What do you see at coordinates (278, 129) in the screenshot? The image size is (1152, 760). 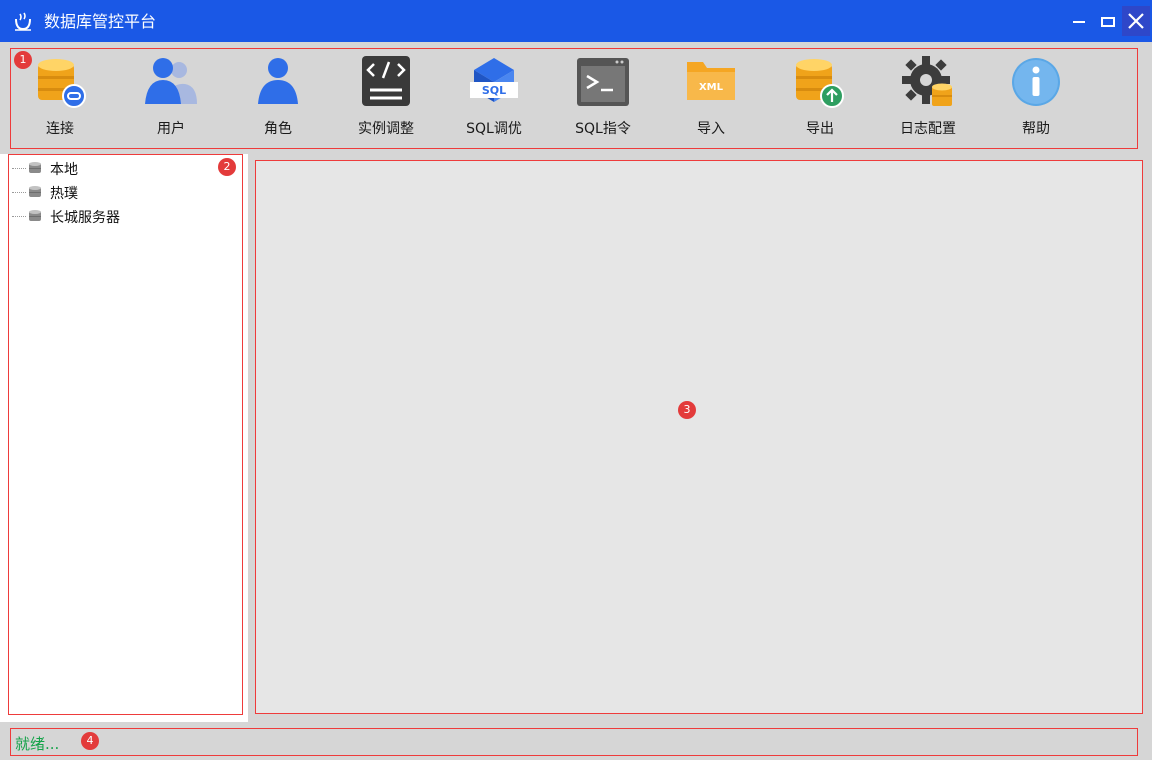 I see `toolbar-role-label: 角色` at bounding box center [278, 129].